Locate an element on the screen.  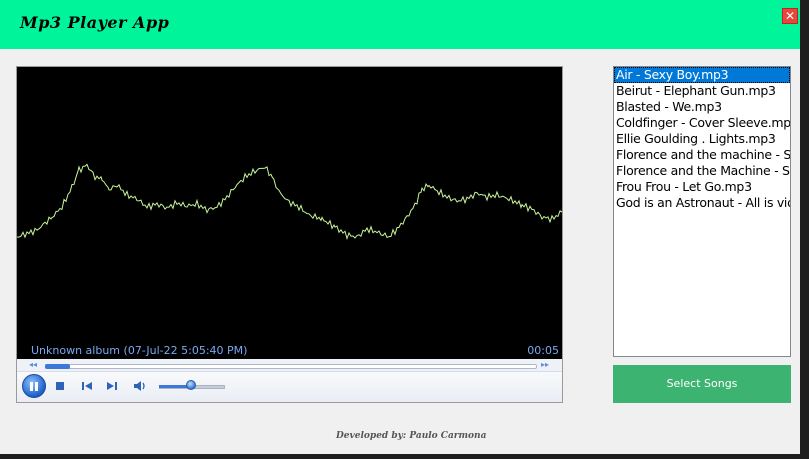
playlist-item: Florence and the Machine - S is located at coordinates (702, 171).